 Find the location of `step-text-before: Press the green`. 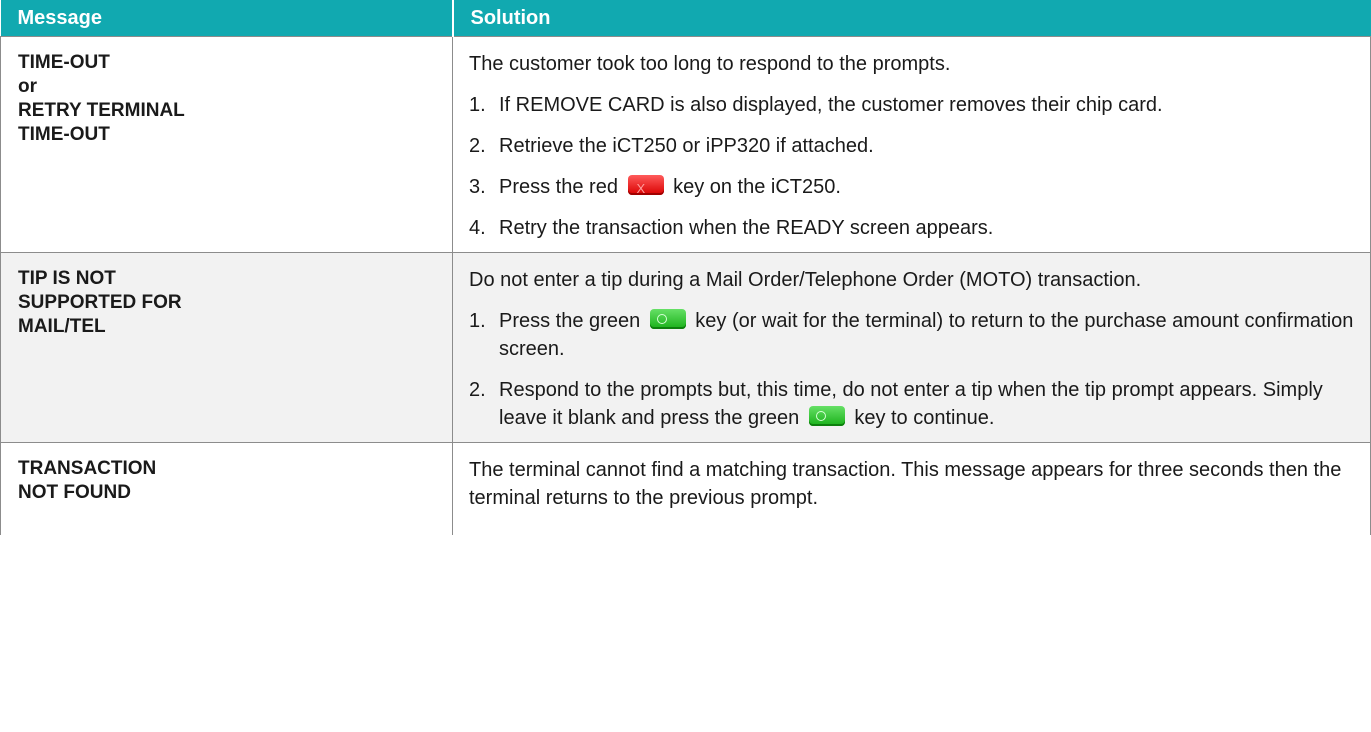

step-text-before: Press the green is located at coordinates (572, 321).